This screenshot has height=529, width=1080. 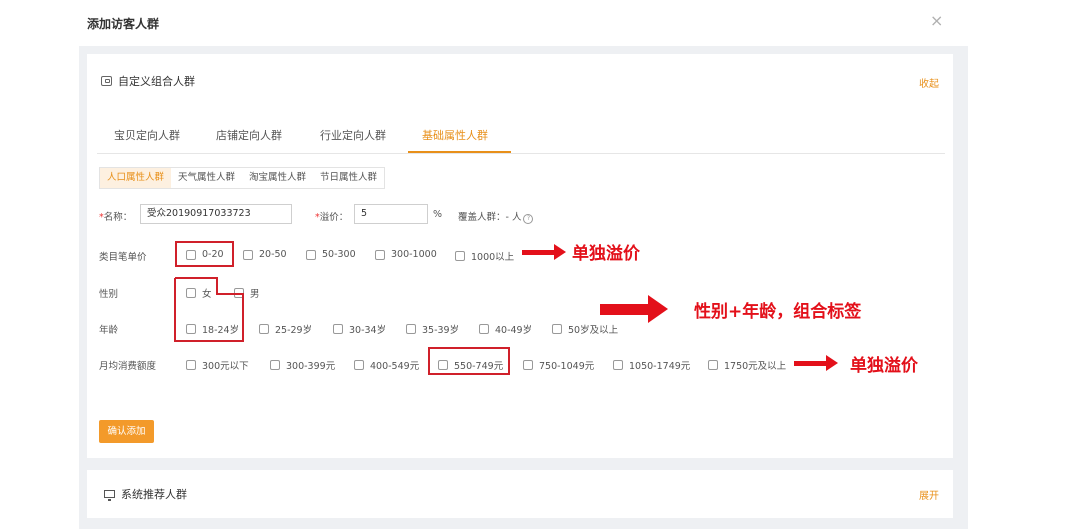 What do you see at coordinates (496, 216) in the screenshot?
I see `coverage-label: 覆盖人群：- 人?` at bounding box center [496, 216].